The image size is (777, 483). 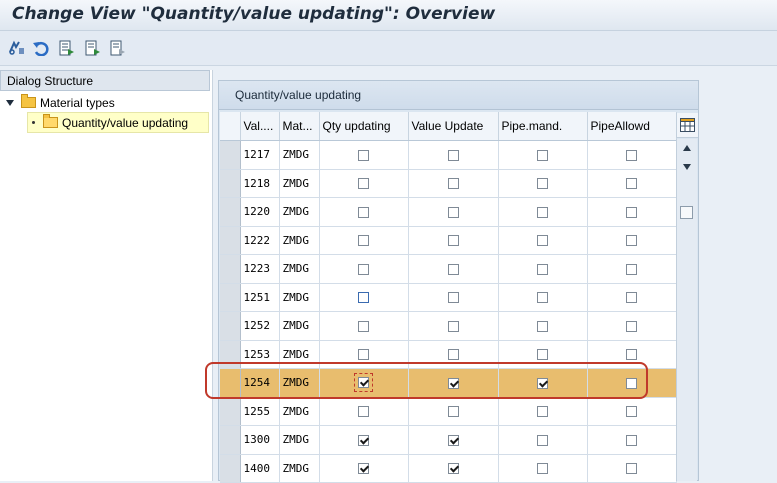 I want to click on table-row: 1300 ZMDG, so click(x=448, y=440).